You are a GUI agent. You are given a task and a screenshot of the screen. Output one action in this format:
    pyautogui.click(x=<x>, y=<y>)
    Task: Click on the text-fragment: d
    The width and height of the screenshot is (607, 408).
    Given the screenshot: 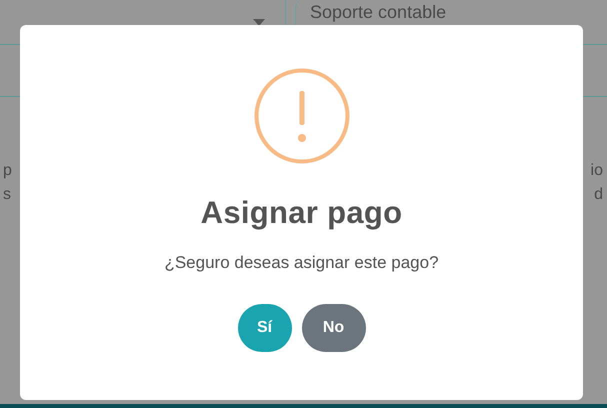 What is the action you would take?
    pyautogui.click(x=598, y=195)
    